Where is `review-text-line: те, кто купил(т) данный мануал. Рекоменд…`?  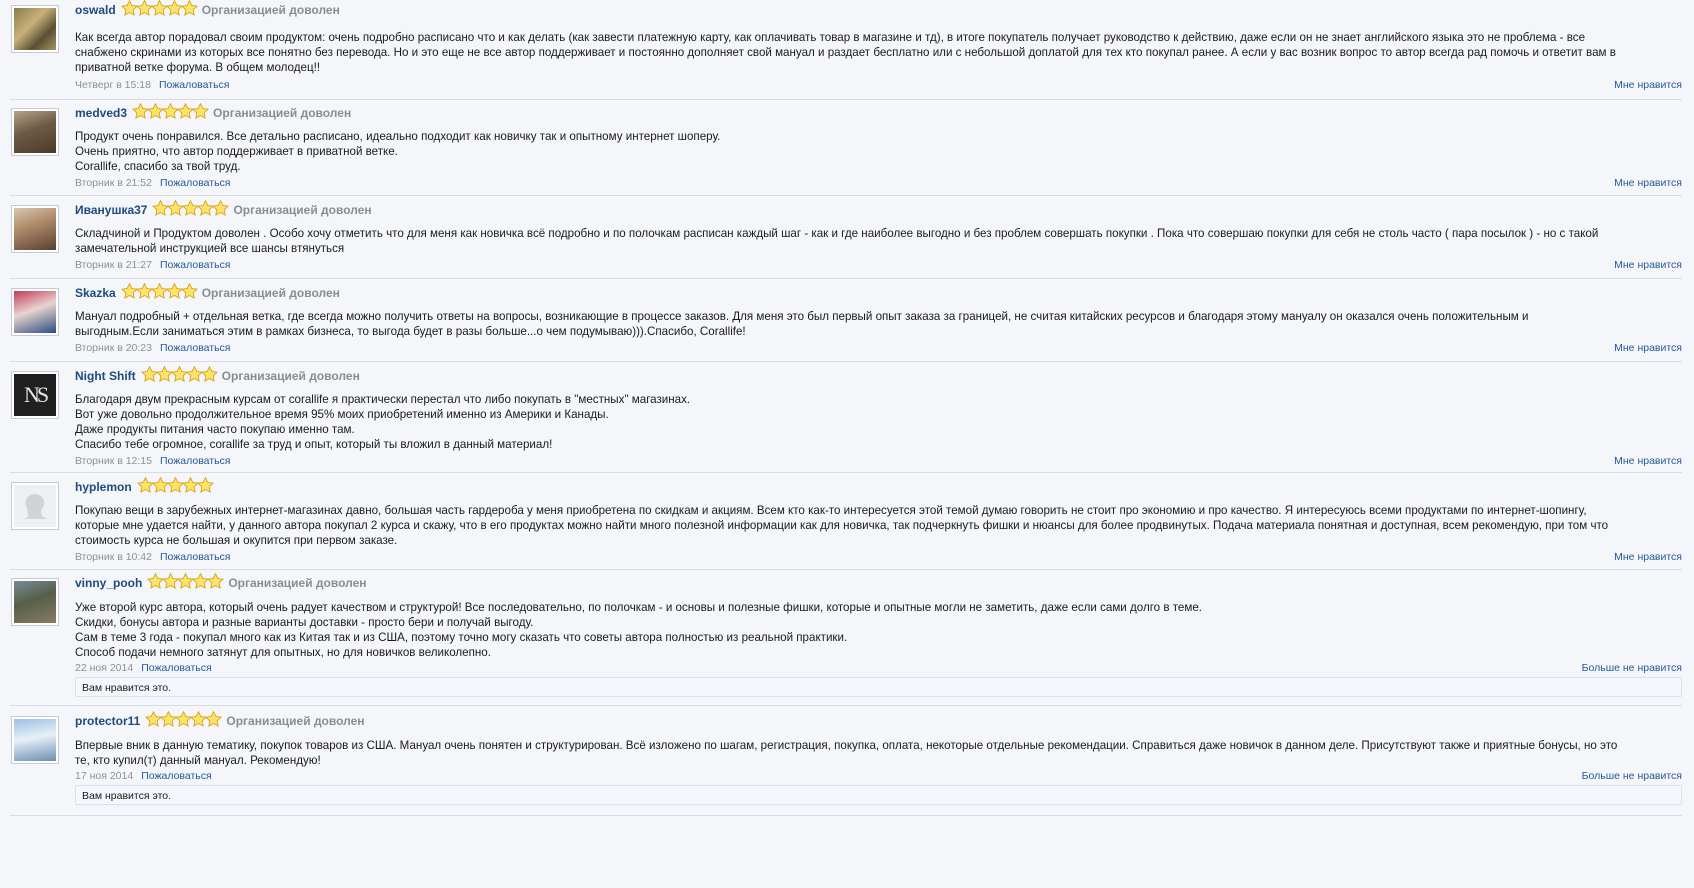 review-text-line: те, кто купил(т) данный мануал. Рекоменд… is located at coordinates (198, 760).